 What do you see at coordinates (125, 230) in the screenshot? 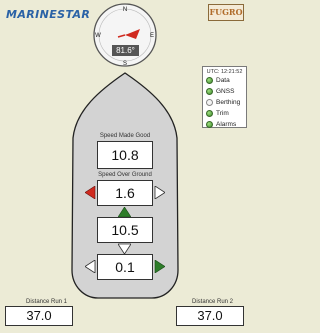
I see `speed-value-3: 10.5` at bounding box center [125, 230].